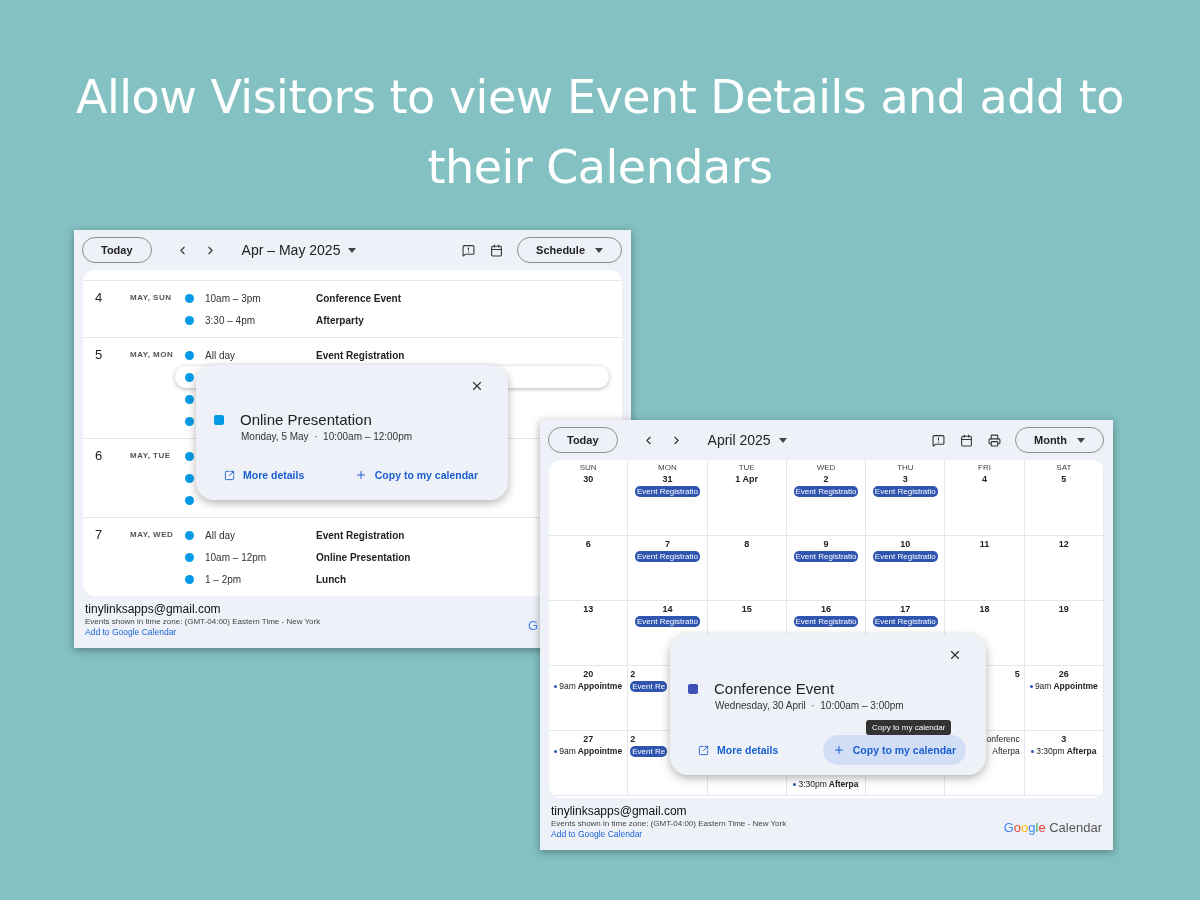 This screenshot has width=1200, height=900. I want to click on day-cell: THU 3 Event Registratio, so click(906, 498).